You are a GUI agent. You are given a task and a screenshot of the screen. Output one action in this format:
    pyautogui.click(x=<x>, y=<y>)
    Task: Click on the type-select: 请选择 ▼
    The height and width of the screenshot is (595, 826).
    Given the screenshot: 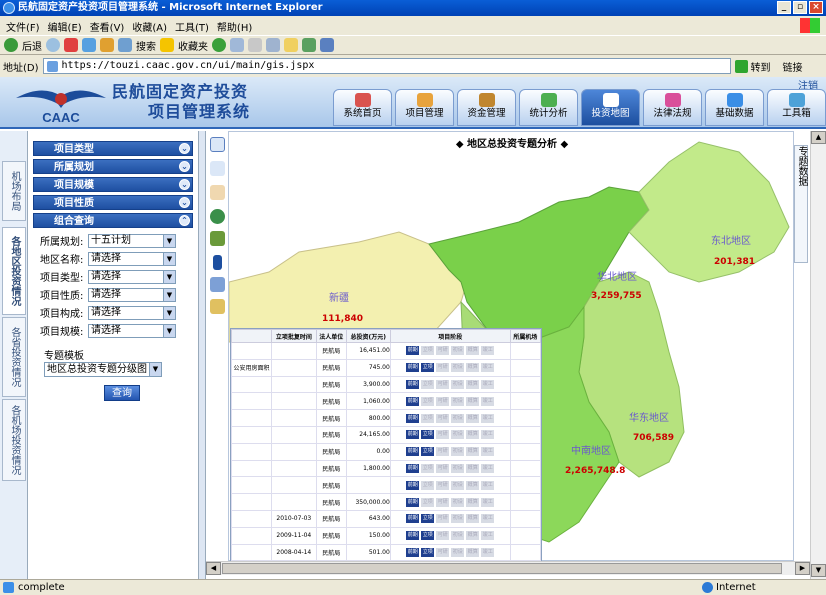 What is the action you would take?
    pyautogui.click(x=132, y=276)
    